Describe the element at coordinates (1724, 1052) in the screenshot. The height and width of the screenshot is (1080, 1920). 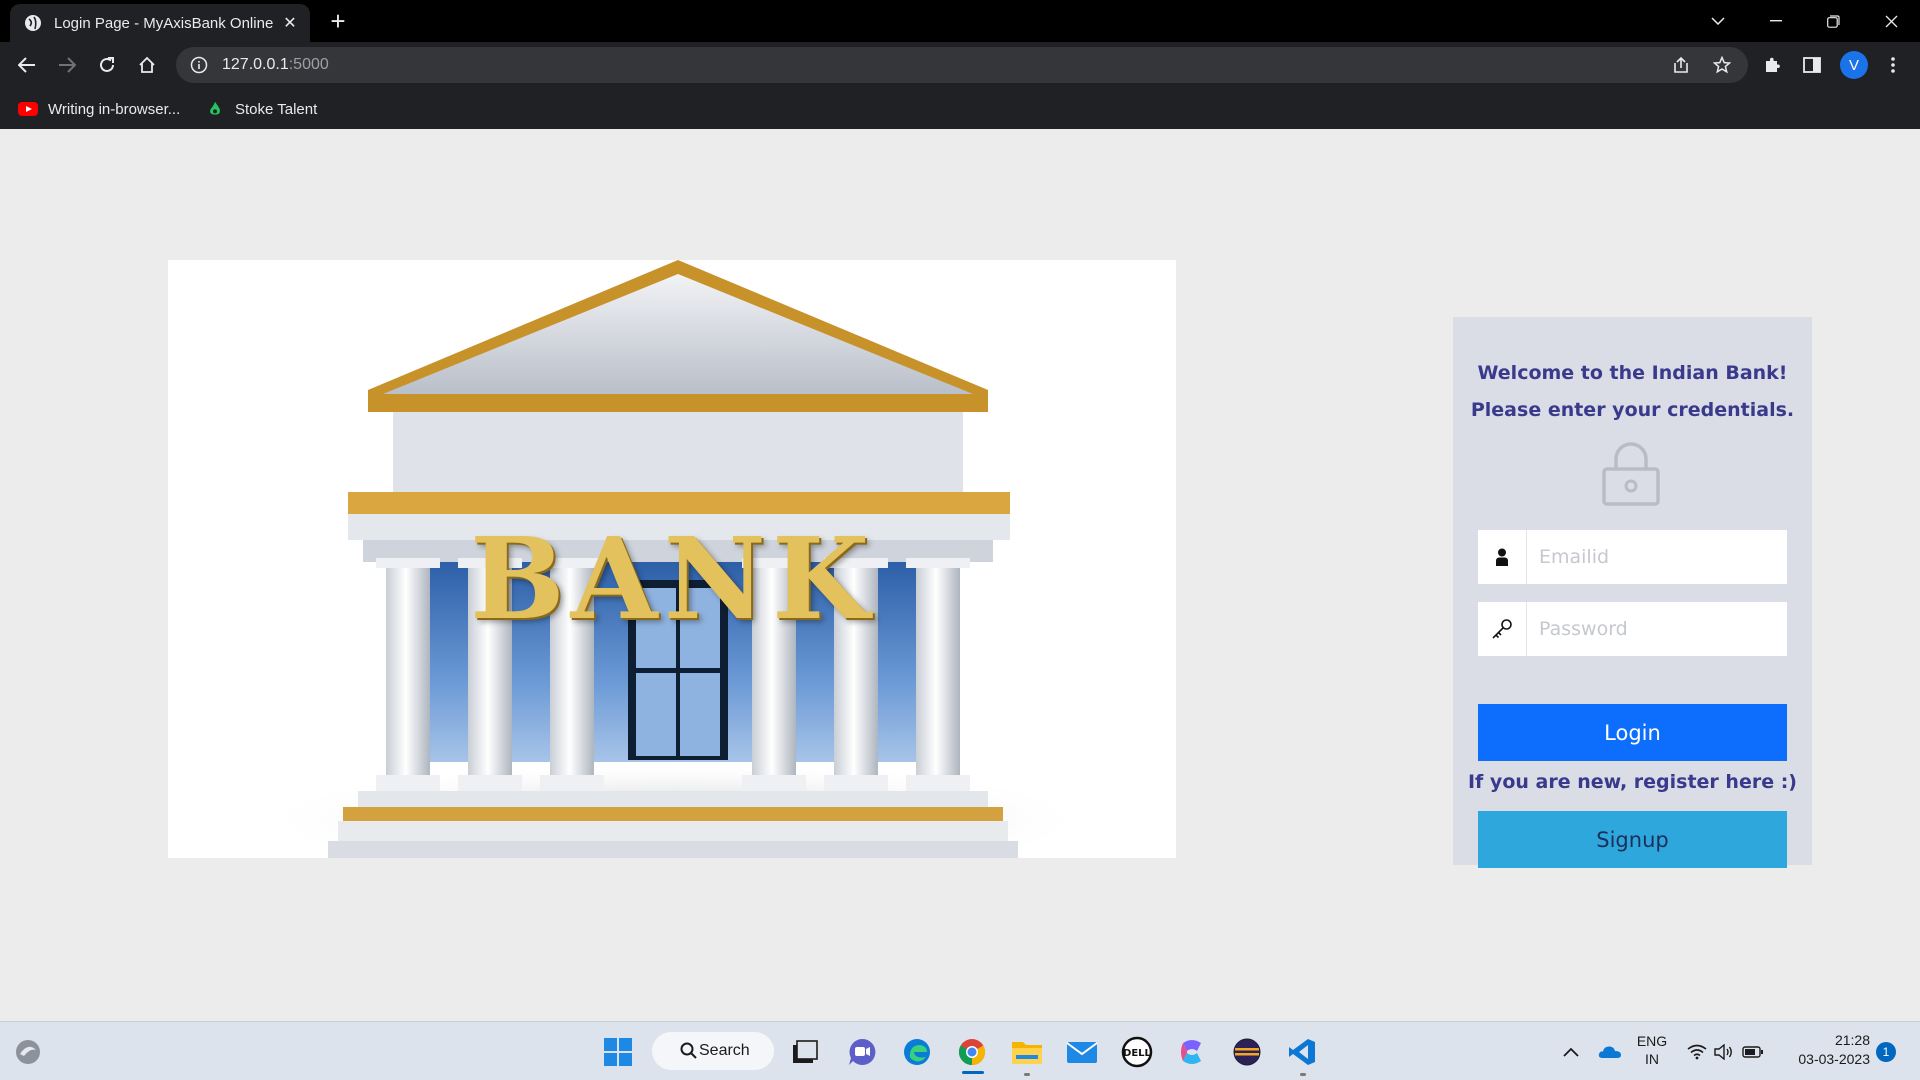
I see `volume-icon` at that location.